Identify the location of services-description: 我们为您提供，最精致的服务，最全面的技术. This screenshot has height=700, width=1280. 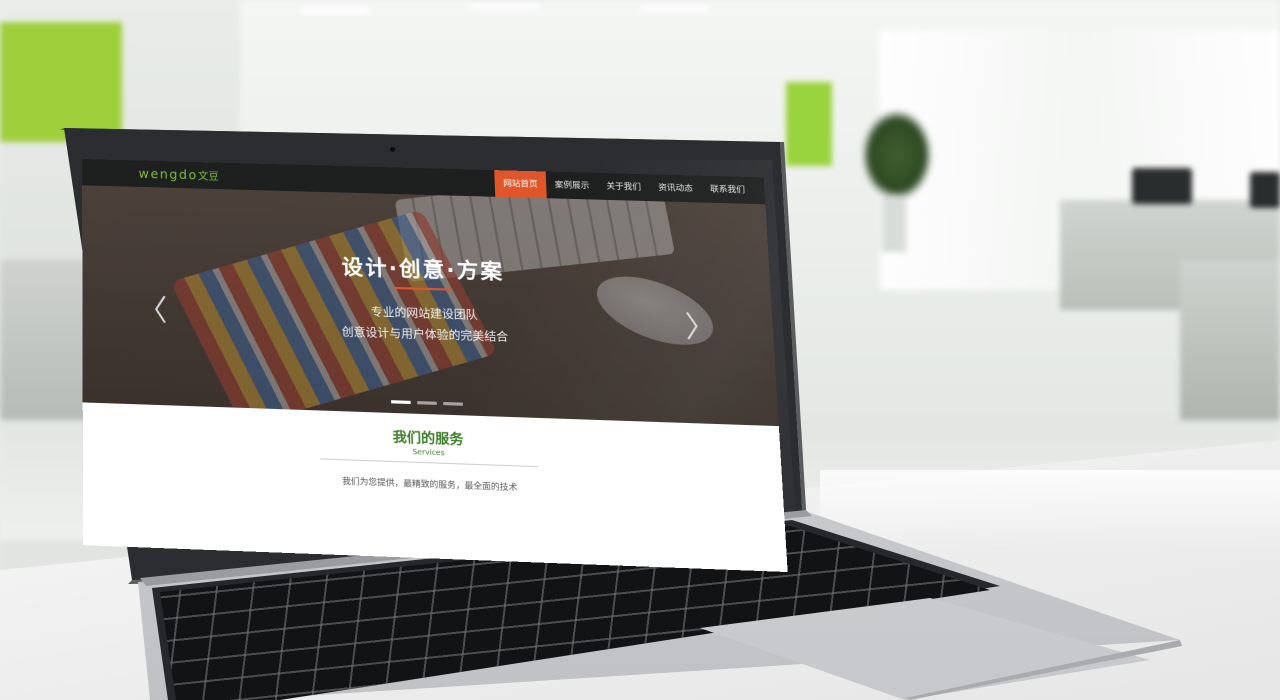
(433, 484).